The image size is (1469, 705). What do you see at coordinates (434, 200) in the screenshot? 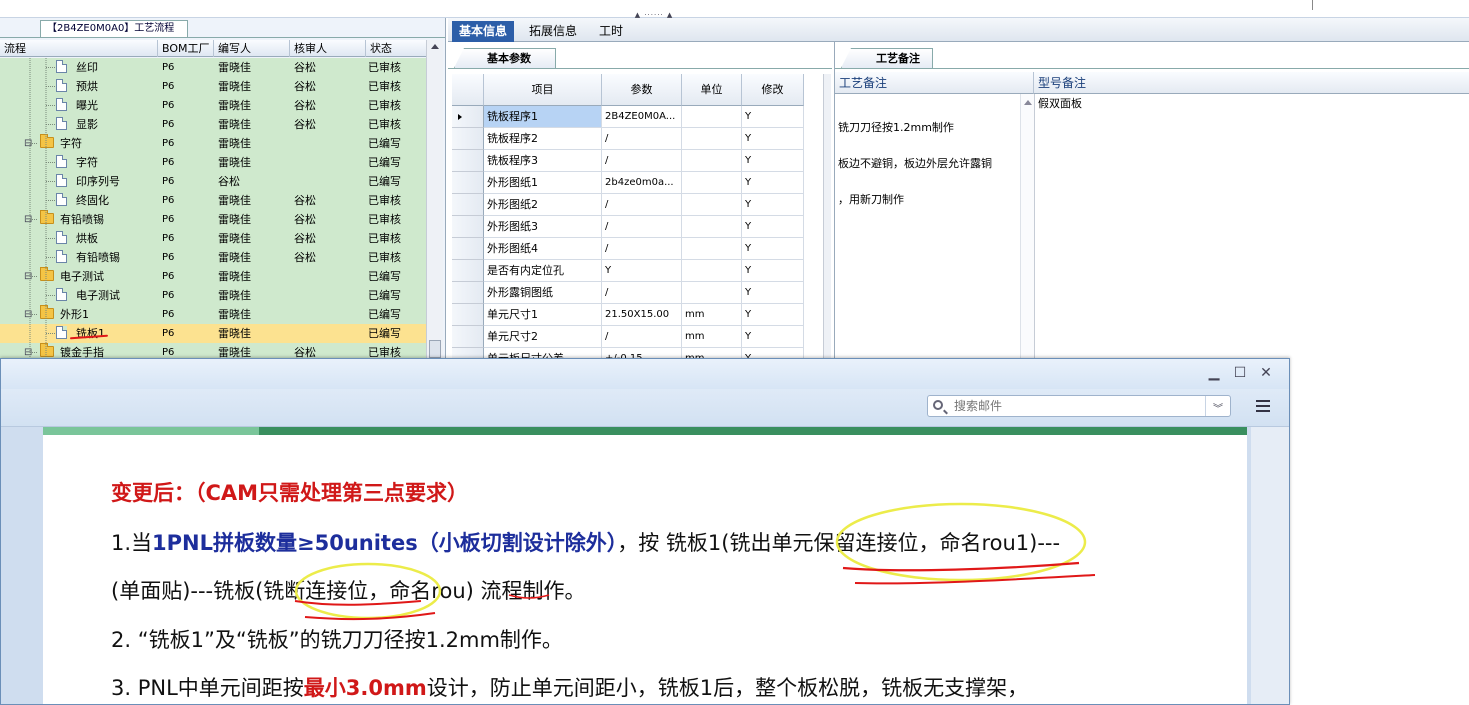
I see `tree-scrollbar` at bounding box center [434, 200].